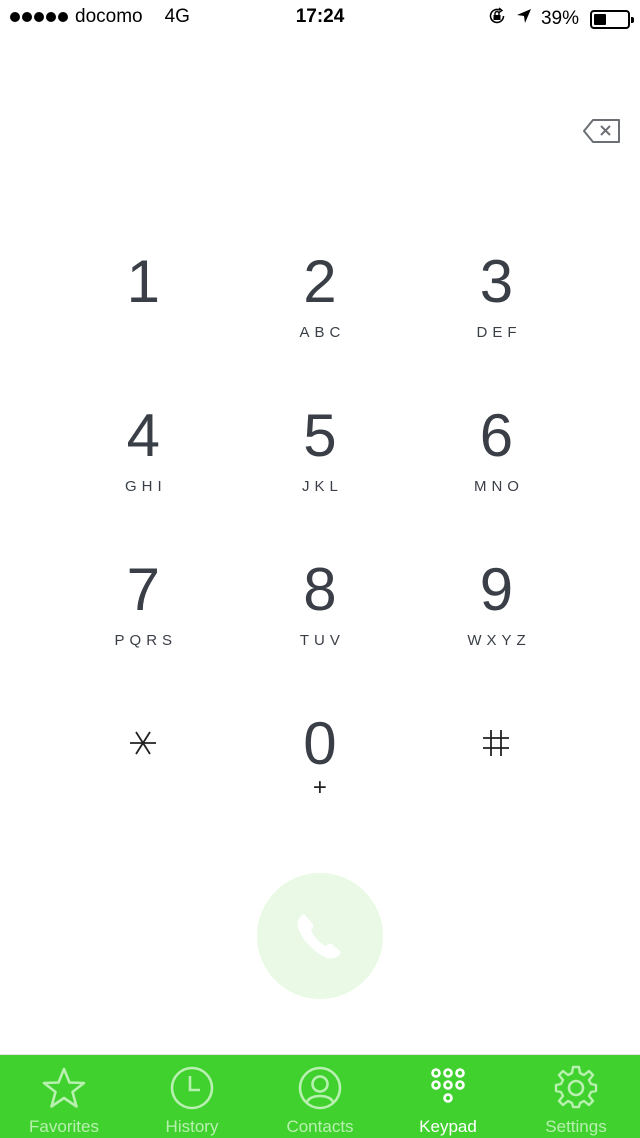  What do you see at coordinates (322, 640) in the screenshot?
I see `key-letters: TUV` at bounding box center [322, 640].